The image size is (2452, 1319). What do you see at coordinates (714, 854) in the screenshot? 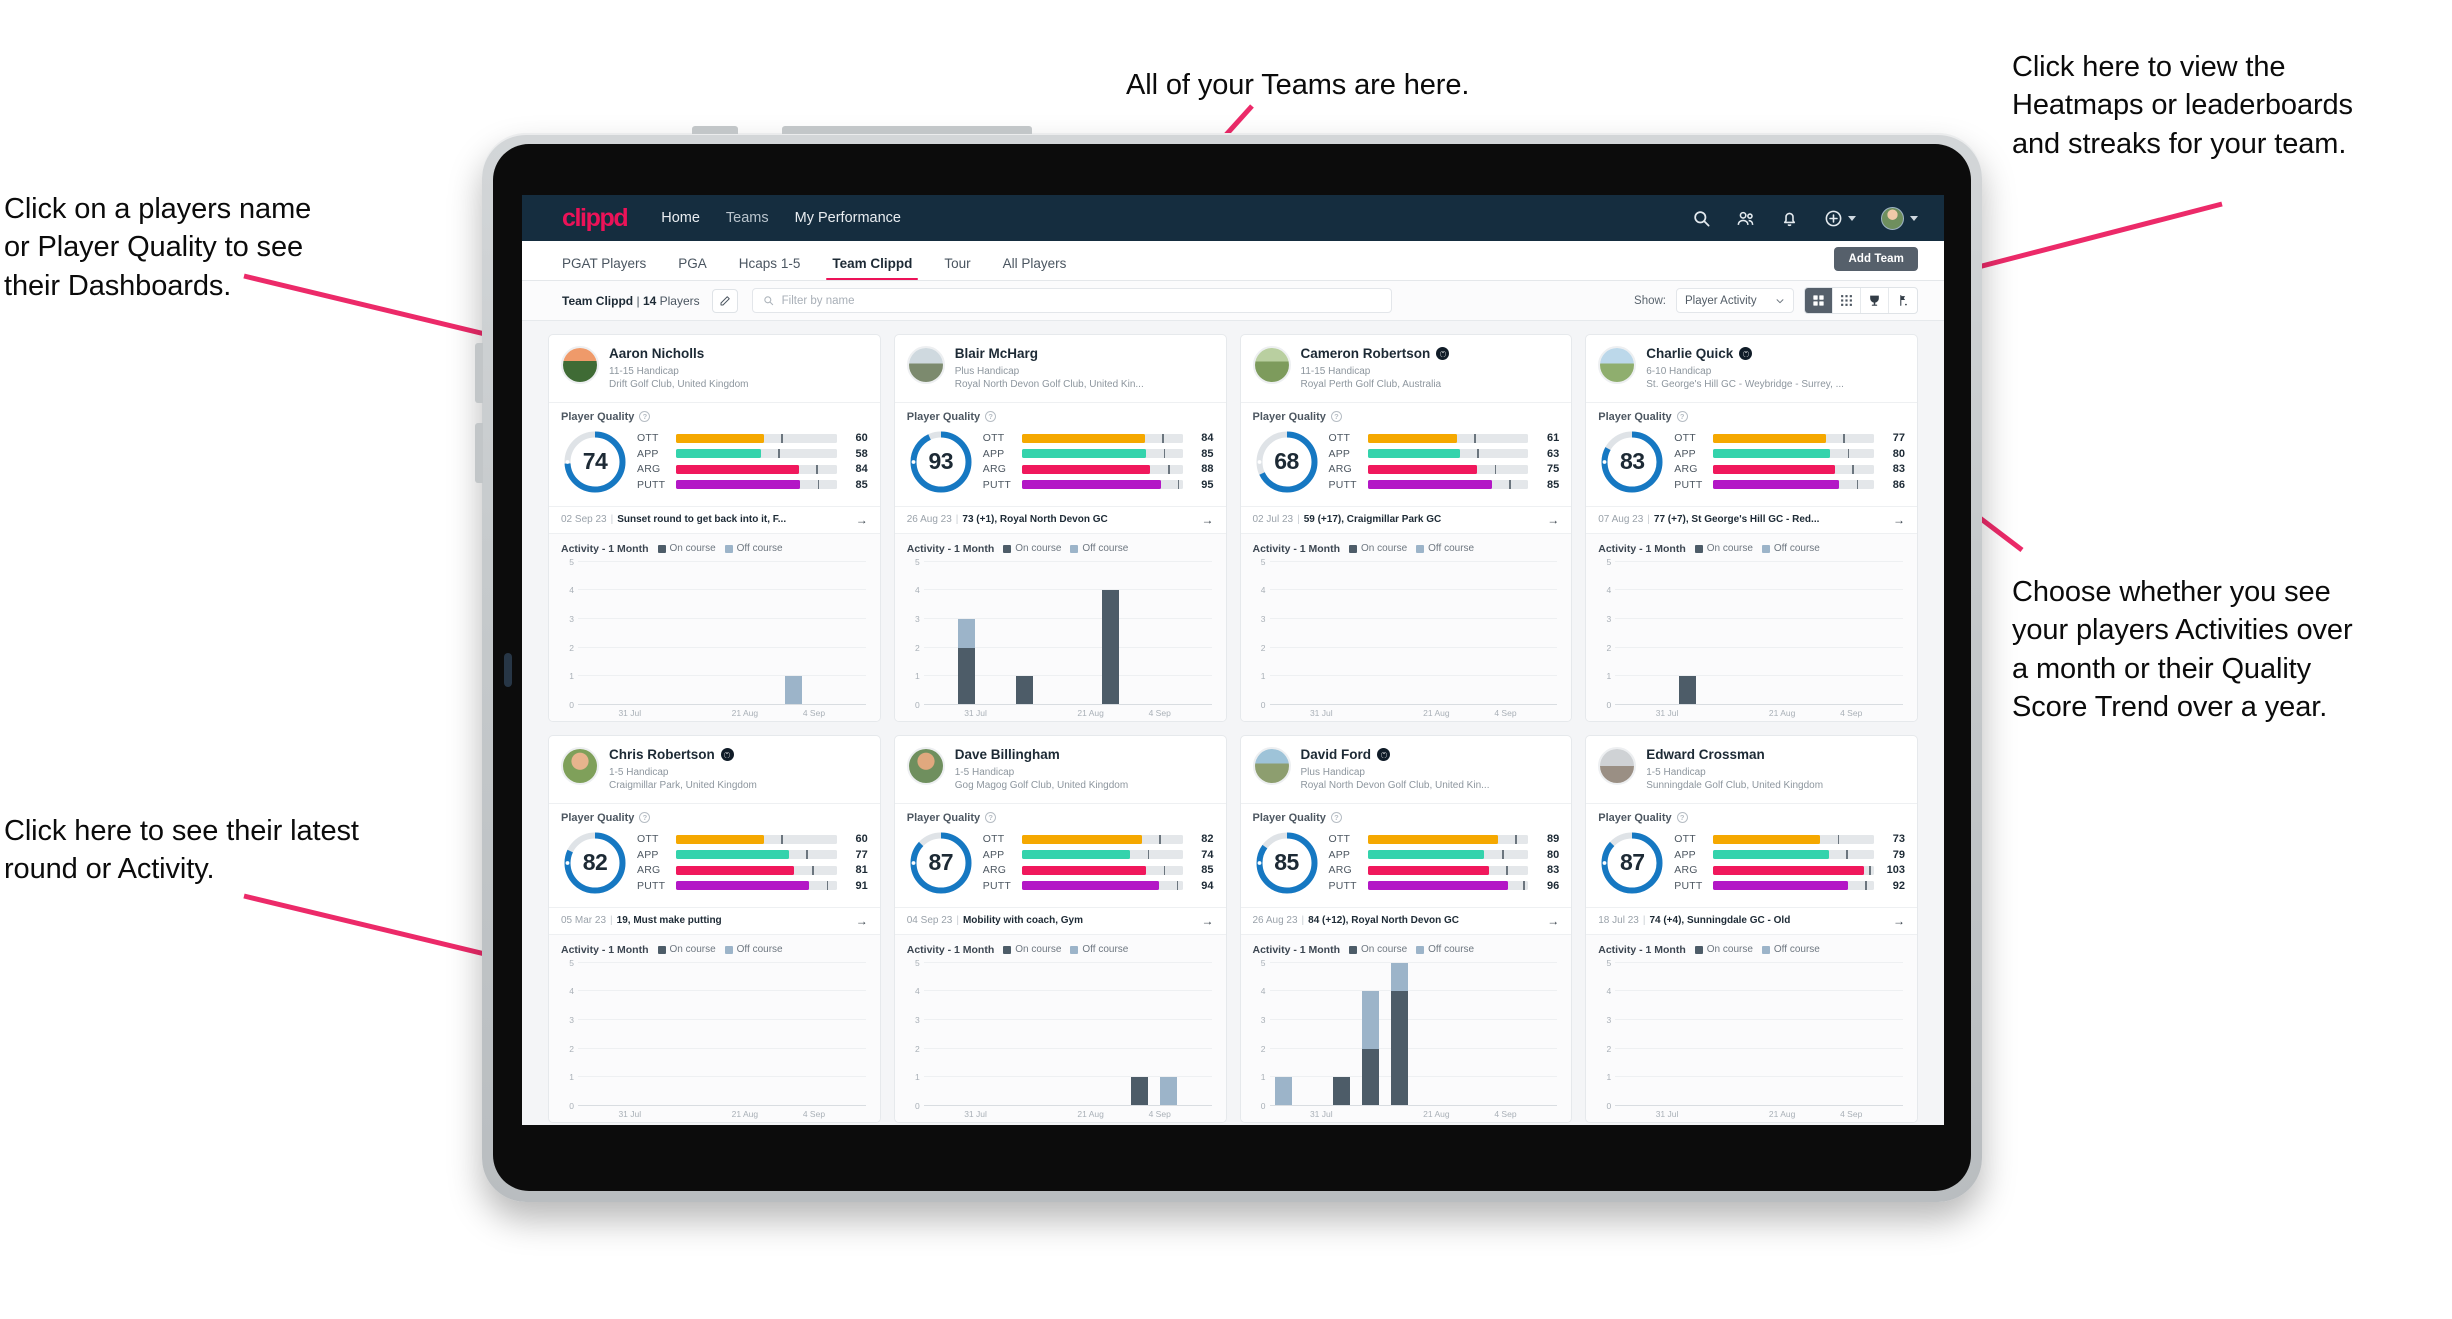
I see `player-quality-section: Player Quality? 82 OTT 60 APP 77 ARG 81 PUTT 91` at bounding box center [714, 854].